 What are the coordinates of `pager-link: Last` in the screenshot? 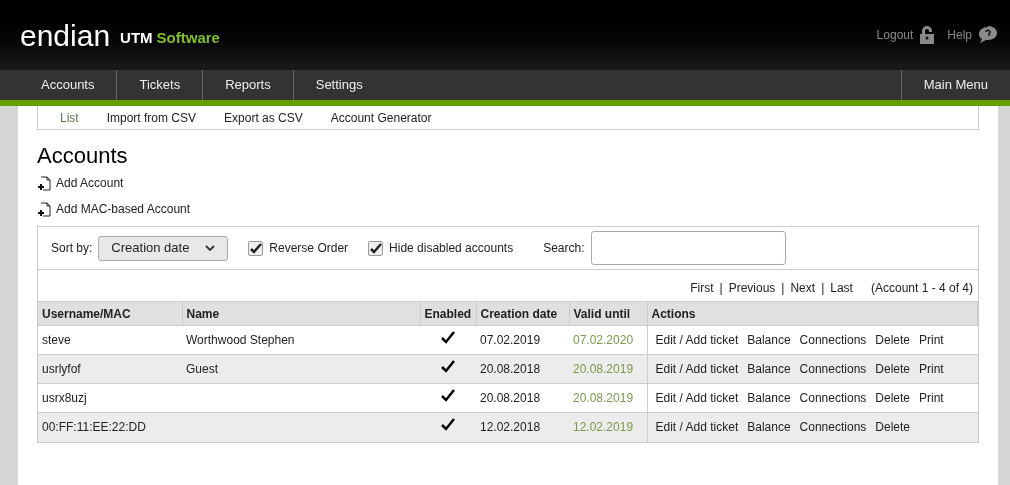 It's located at (841, 288).